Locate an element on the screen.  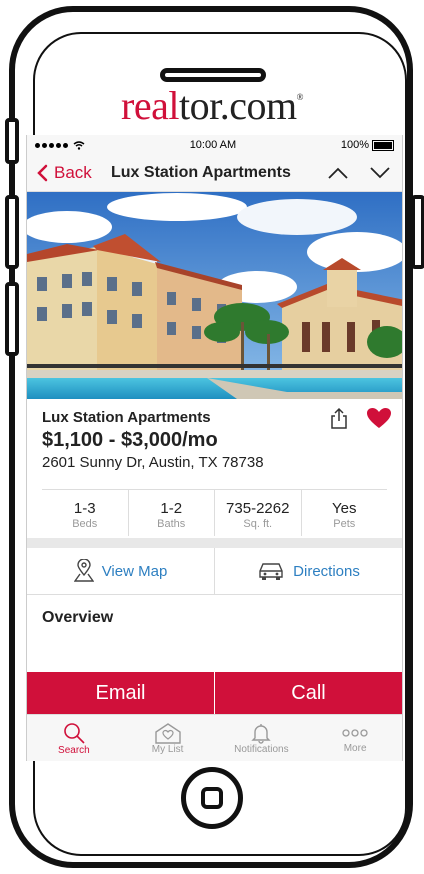
more-dots-icon is located at coordinates (355, 733).